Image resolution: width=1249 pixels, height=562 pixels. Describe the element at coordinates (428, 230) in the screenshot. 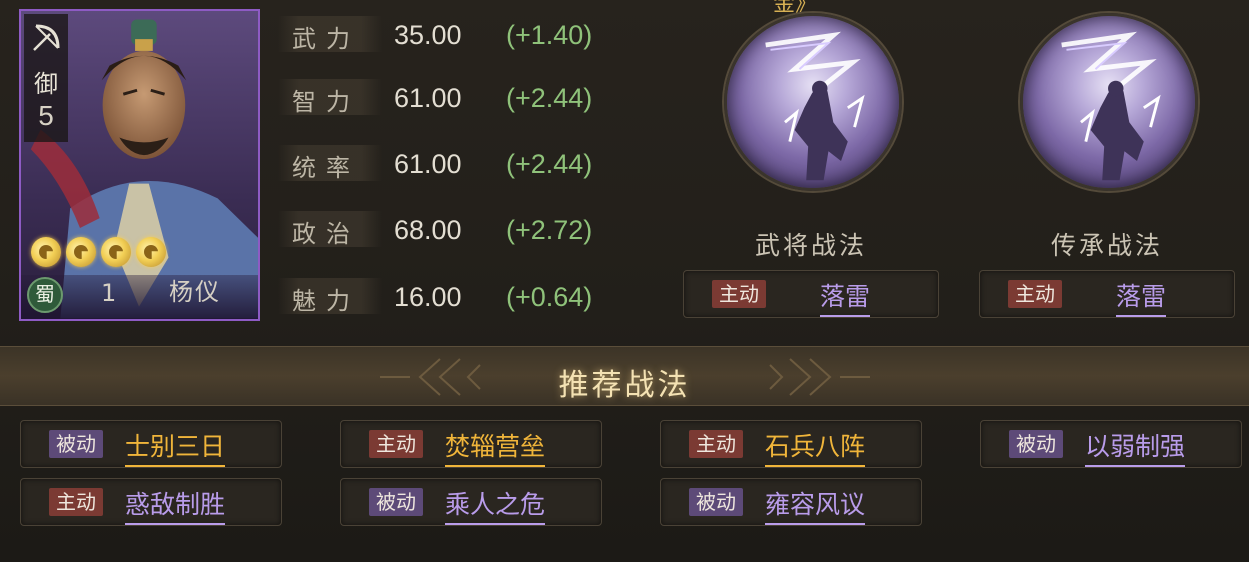

I see `stat-value: 68.00` at that location.